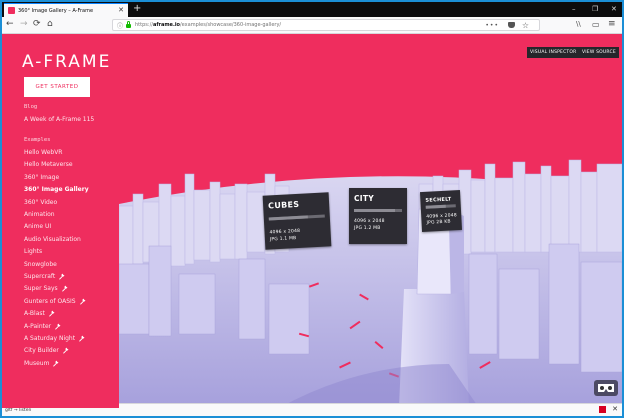 This screenshot has width=624, height=418. I want to click on example-label: Hello WebVR, so click(43, 152).